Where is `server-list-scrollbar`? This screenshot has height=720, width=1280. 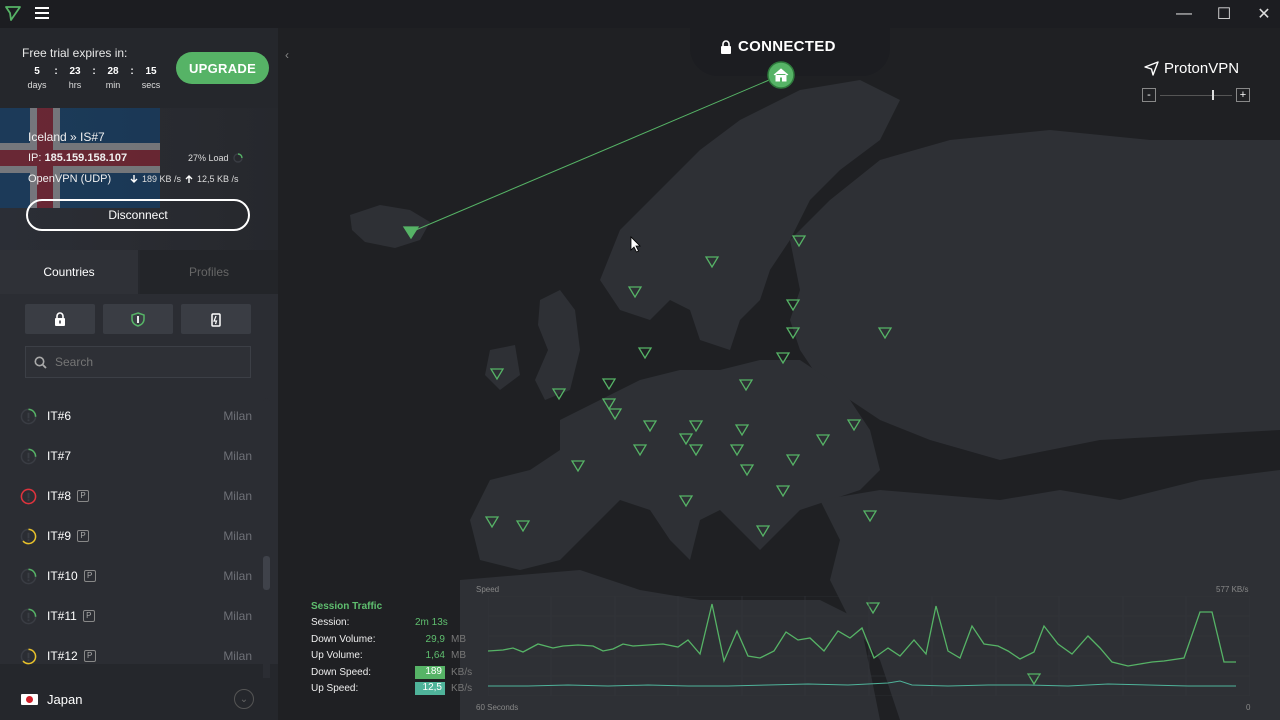 server-list-scrollbar is located at coordinates (266, 556).